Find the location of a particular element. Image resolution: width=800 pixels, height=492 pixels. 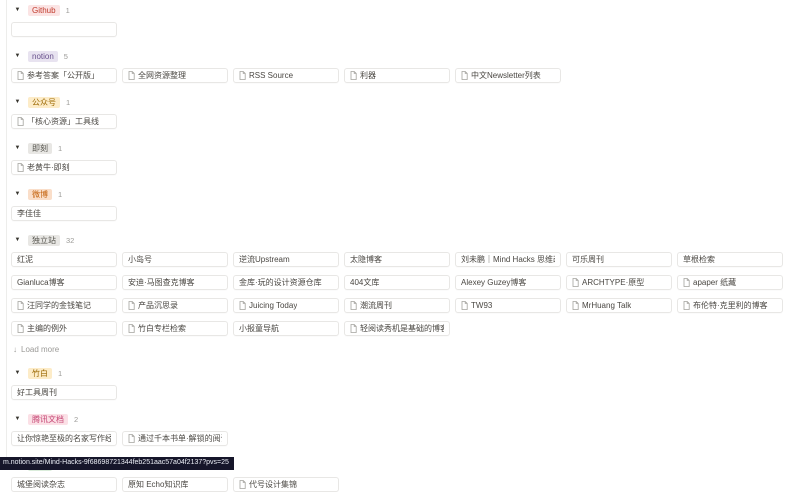

page-card: RSS Source is located at coordinates (286, 75).